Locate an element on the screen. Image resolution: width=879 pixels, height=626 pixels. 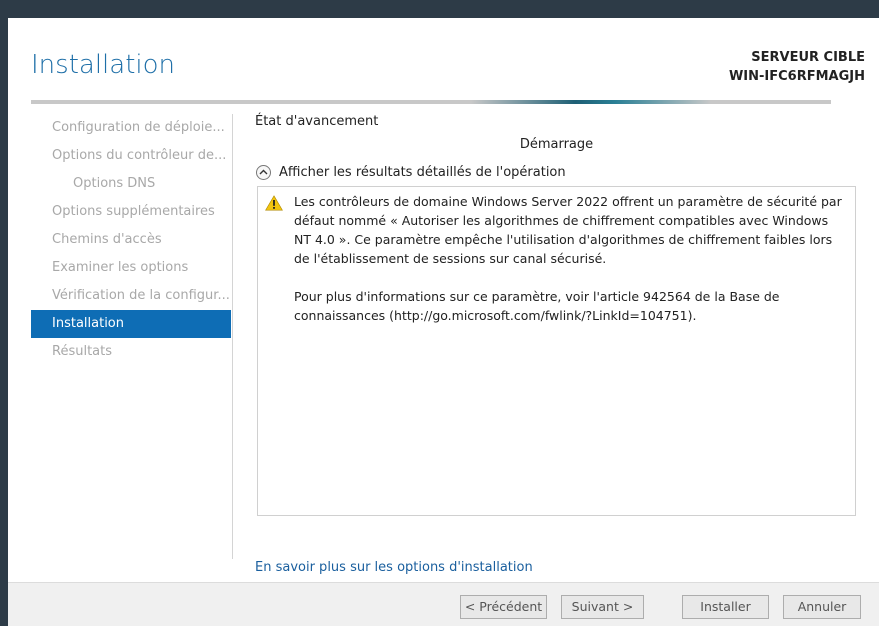
warning-icon is located at coordinates (274, 203).